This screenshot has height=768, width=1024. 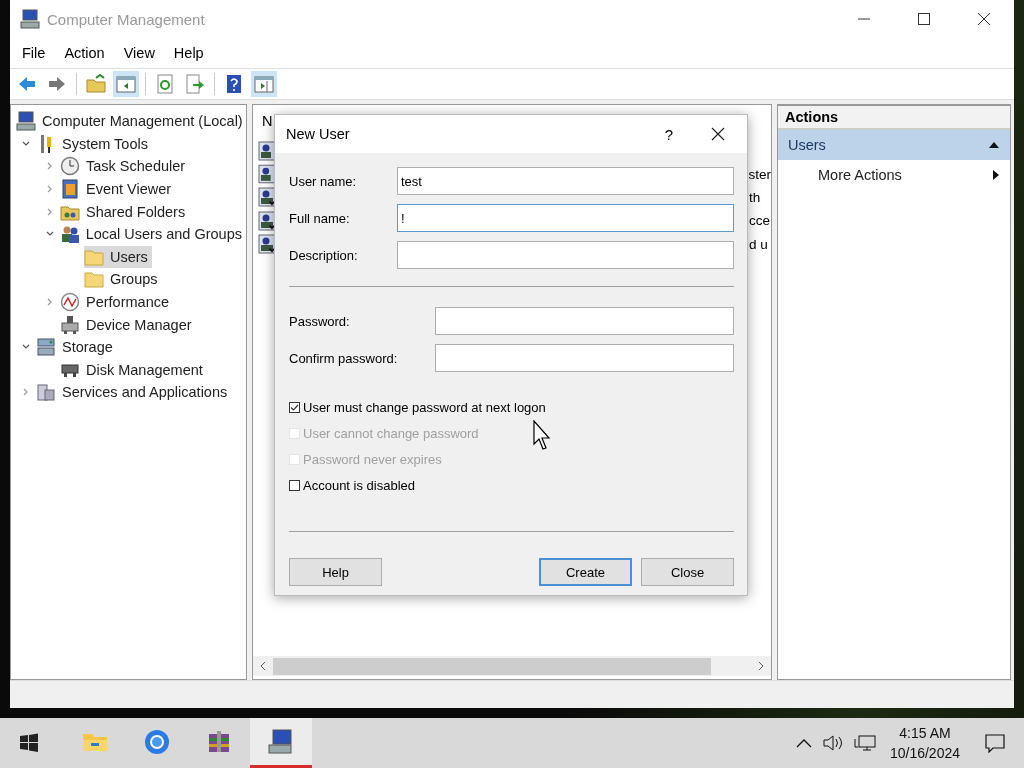 I want to click on field-label: Confirm password:, so click(x=344, y=358).